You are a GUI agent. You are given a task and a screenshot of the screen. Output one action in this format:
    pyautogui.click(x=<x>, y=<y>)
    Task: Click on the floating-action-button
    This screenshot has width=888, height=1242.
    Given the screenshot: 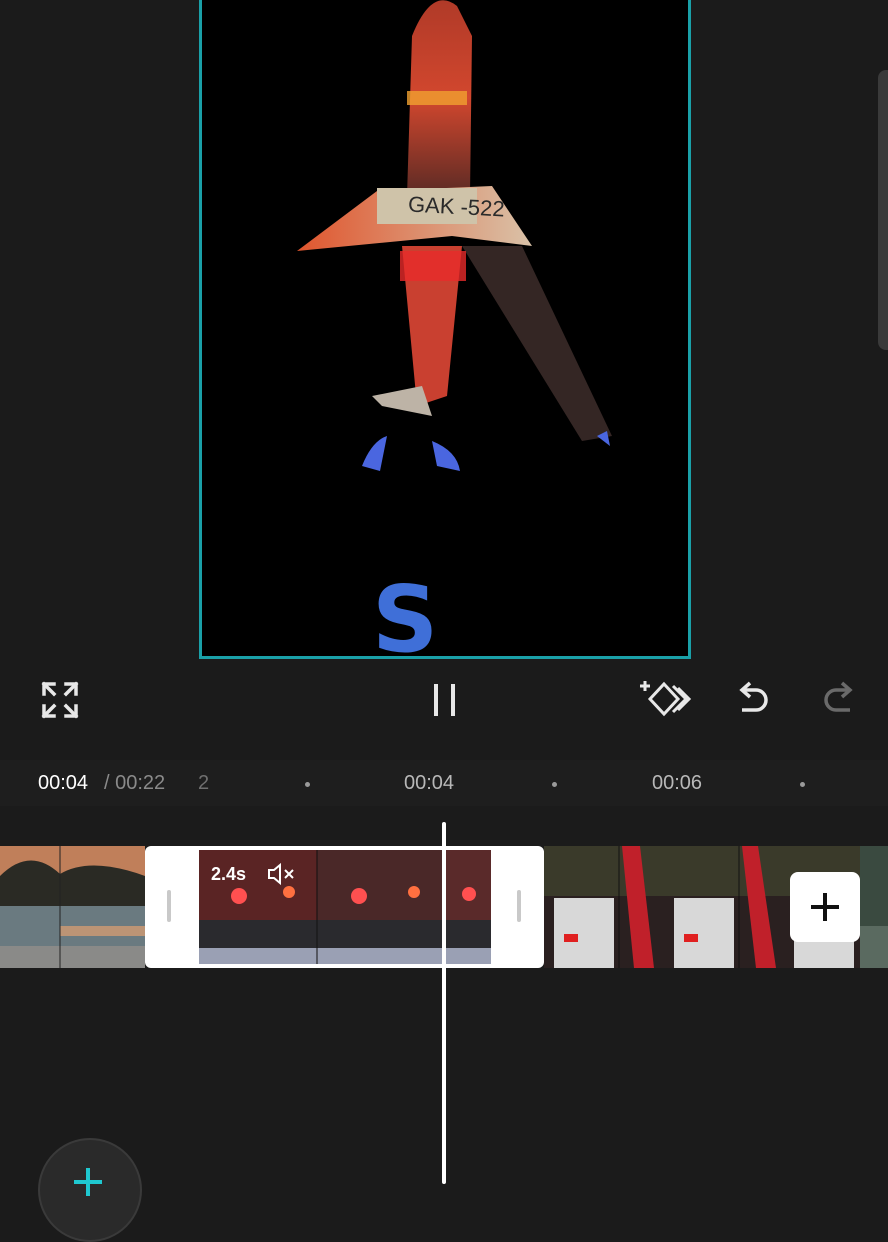 What is the action you would take?
    pyautogui.click(x=90, y=1190)
    